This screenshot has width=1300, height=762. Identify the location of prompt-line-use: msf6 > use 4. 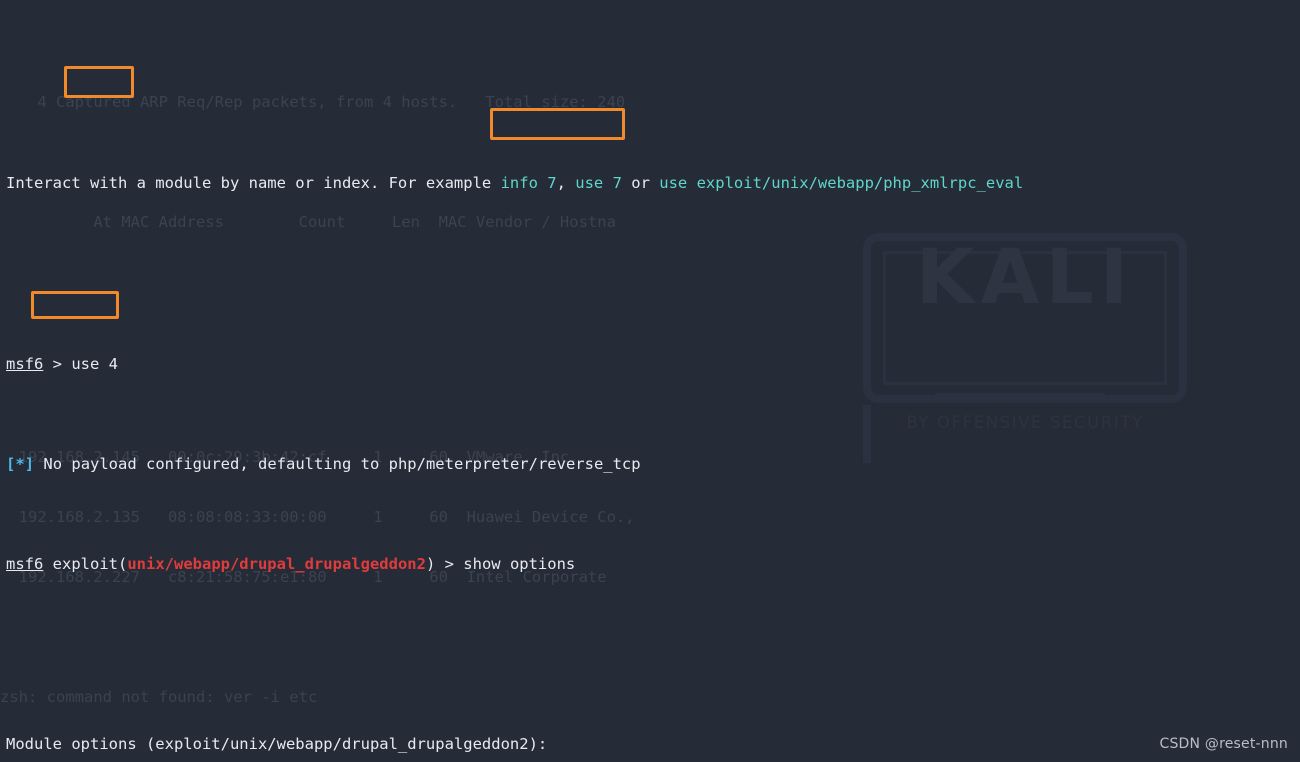
(650, 364).